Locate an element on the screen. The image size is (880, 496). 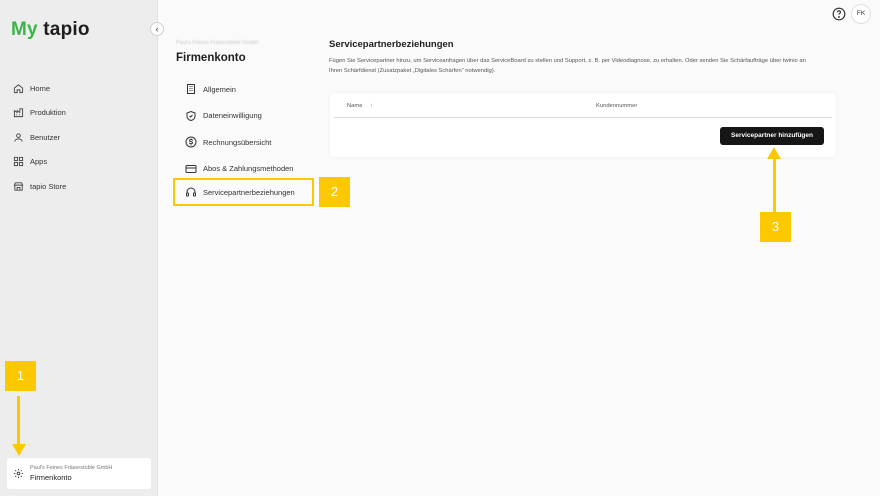
sidebar-item-label: Apps is located at coordinates (39, 162).